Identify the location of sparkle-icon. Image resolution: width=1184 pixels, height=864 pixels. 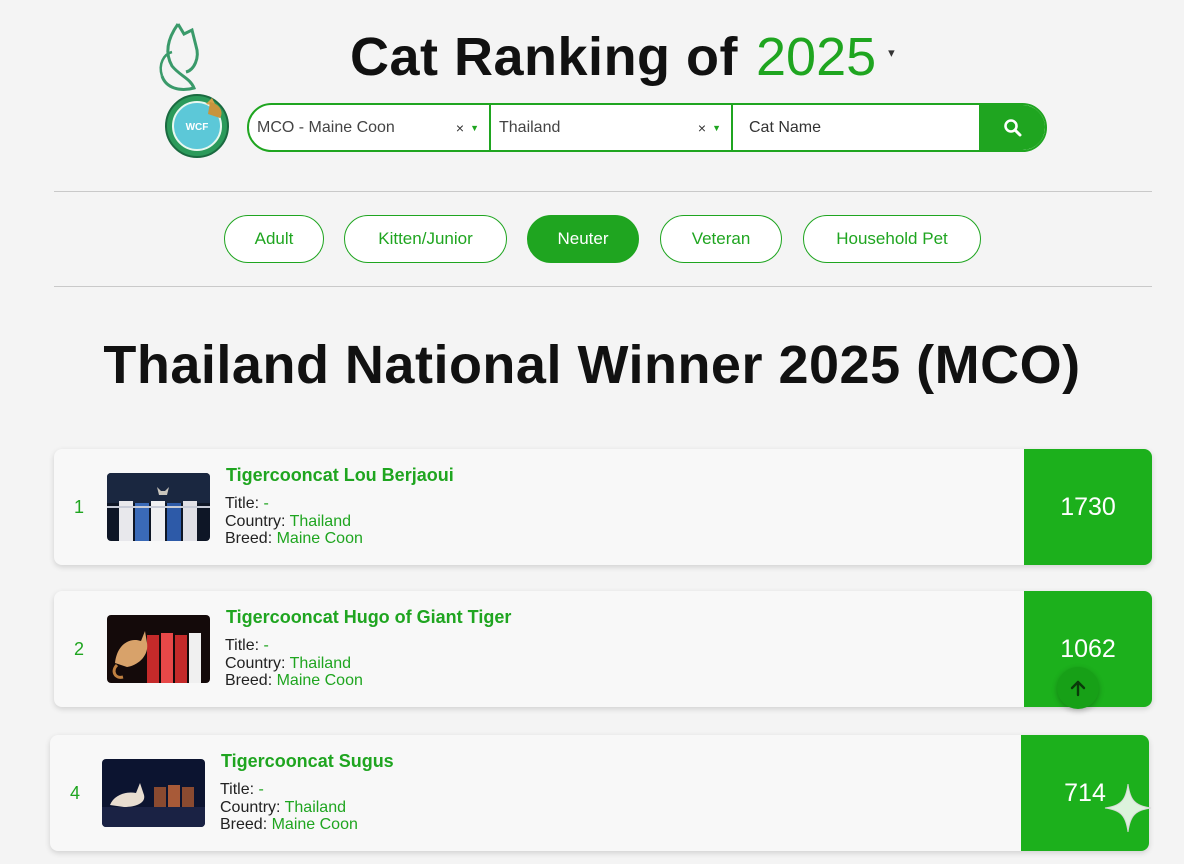
(1128, 808).